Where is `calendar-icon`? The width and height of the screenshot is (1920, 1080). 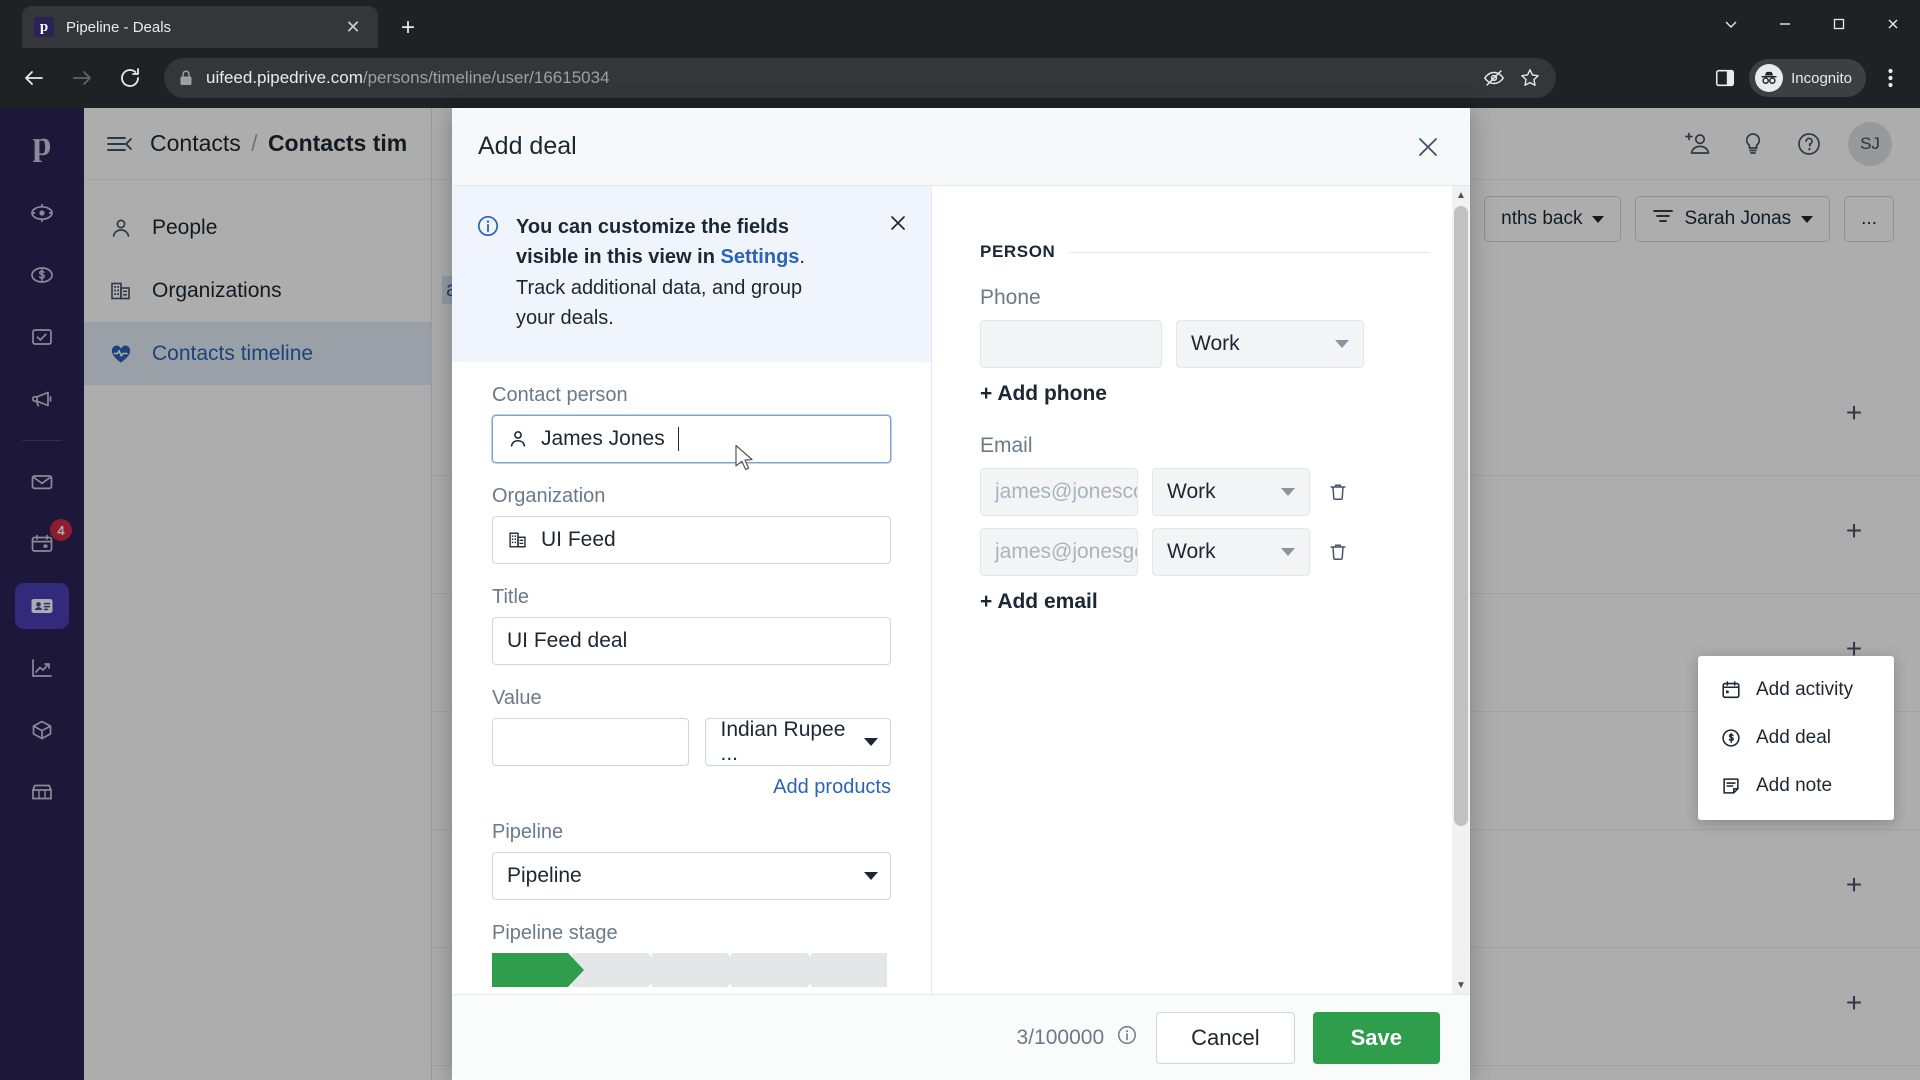
calendar-icon is located at coordinates (1731, 690).